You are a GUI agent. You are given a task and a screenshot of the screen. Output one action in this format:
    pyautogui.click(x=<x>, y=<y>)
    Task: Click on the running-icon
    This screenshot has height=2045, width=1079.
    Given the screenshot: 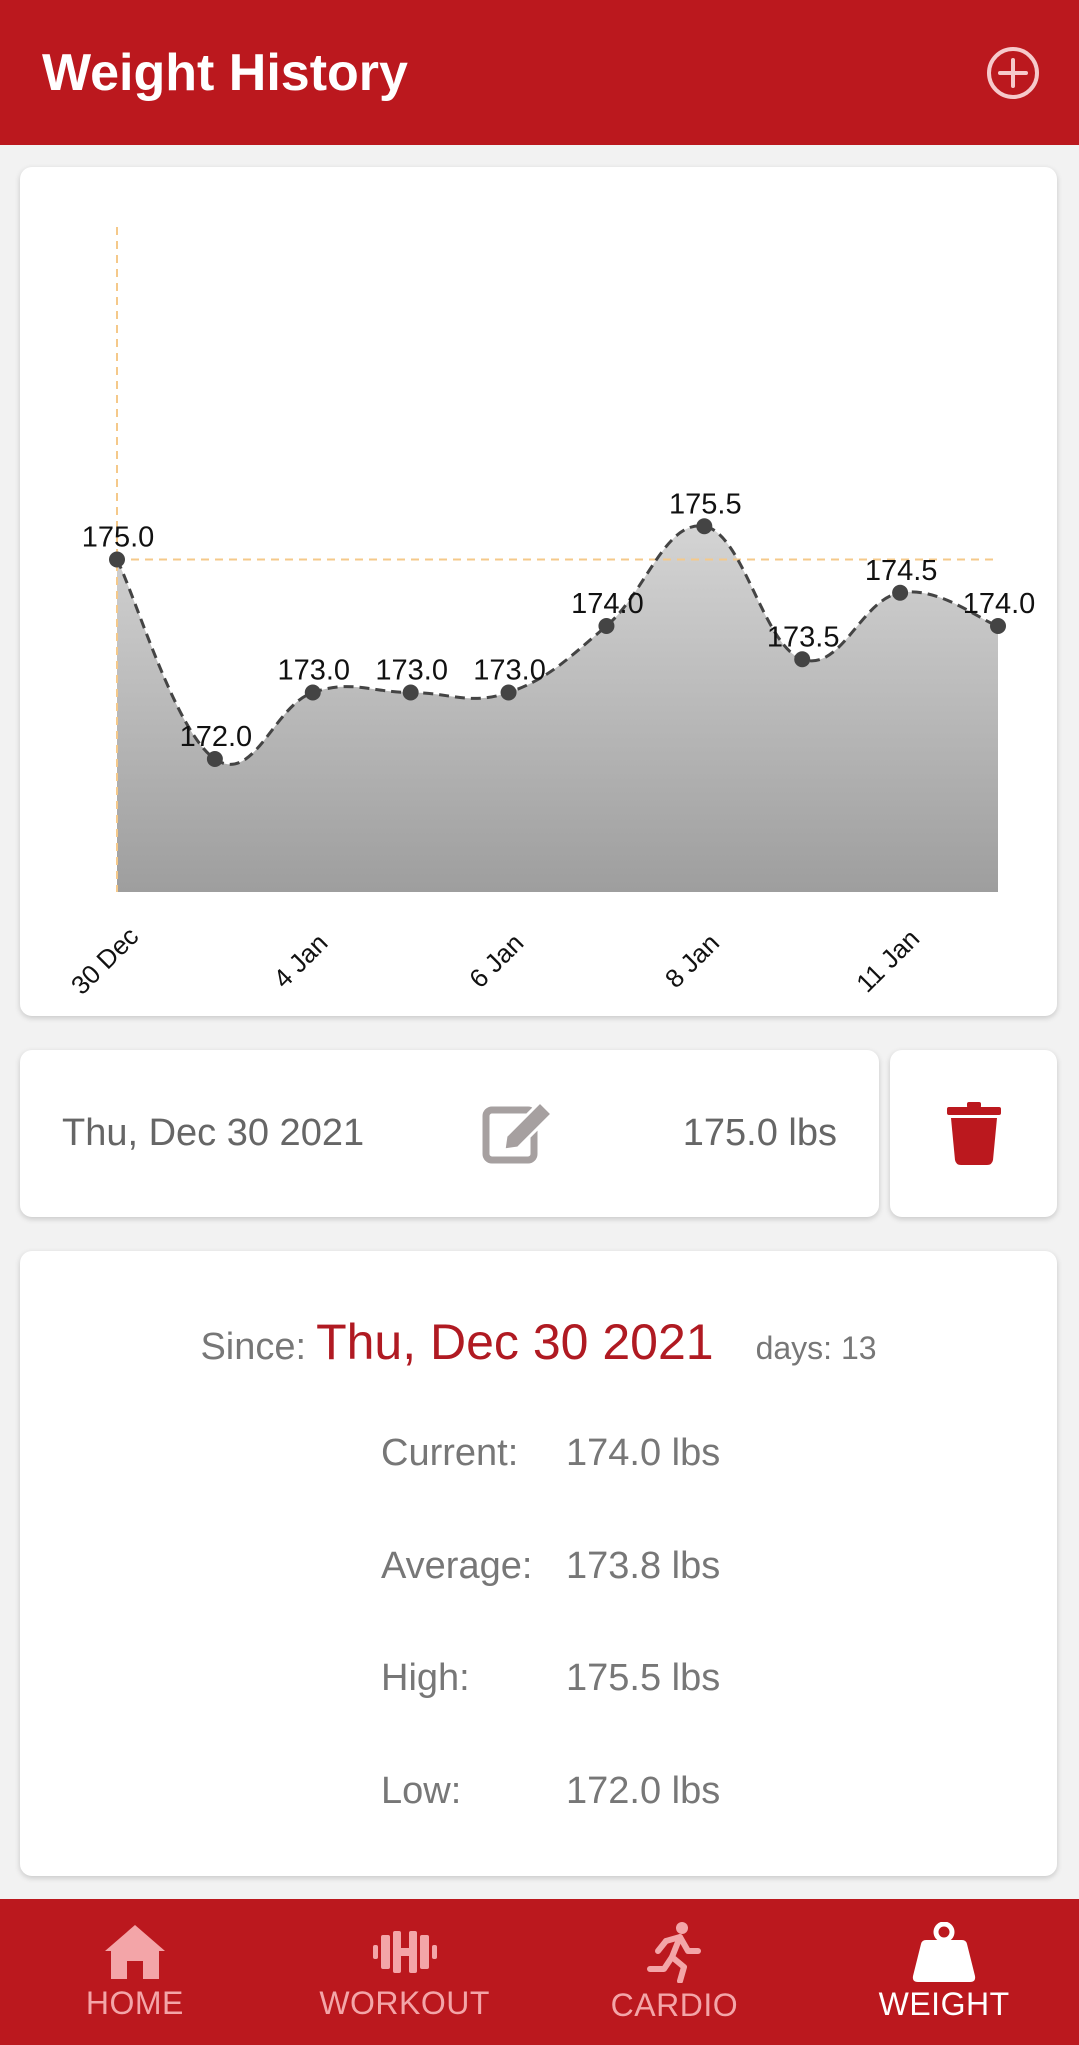 What is the action you would take?
    pyautogui.click(x=674, y=1952)
    